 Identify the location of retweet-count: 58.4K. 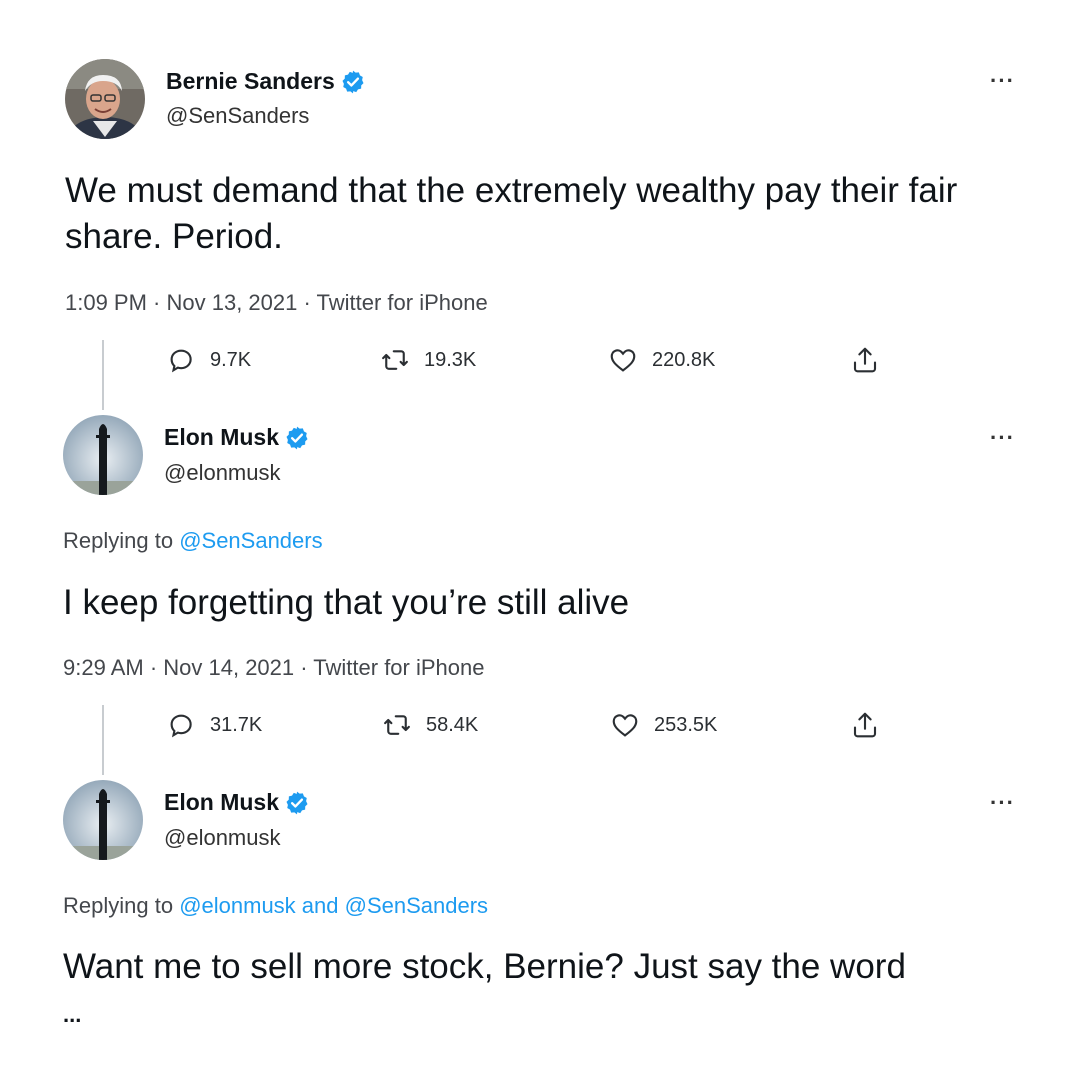
(452, 724).